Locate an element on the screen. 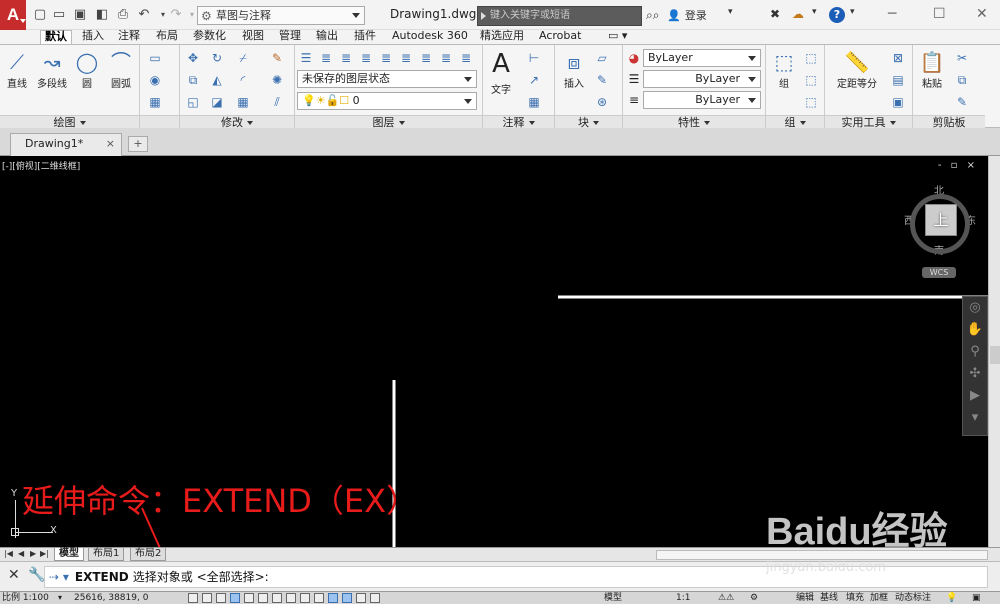 Image resolution: width=1000 pixels, height=604 pixels. tab-output: 输出 is located at coordinates (327, 37).